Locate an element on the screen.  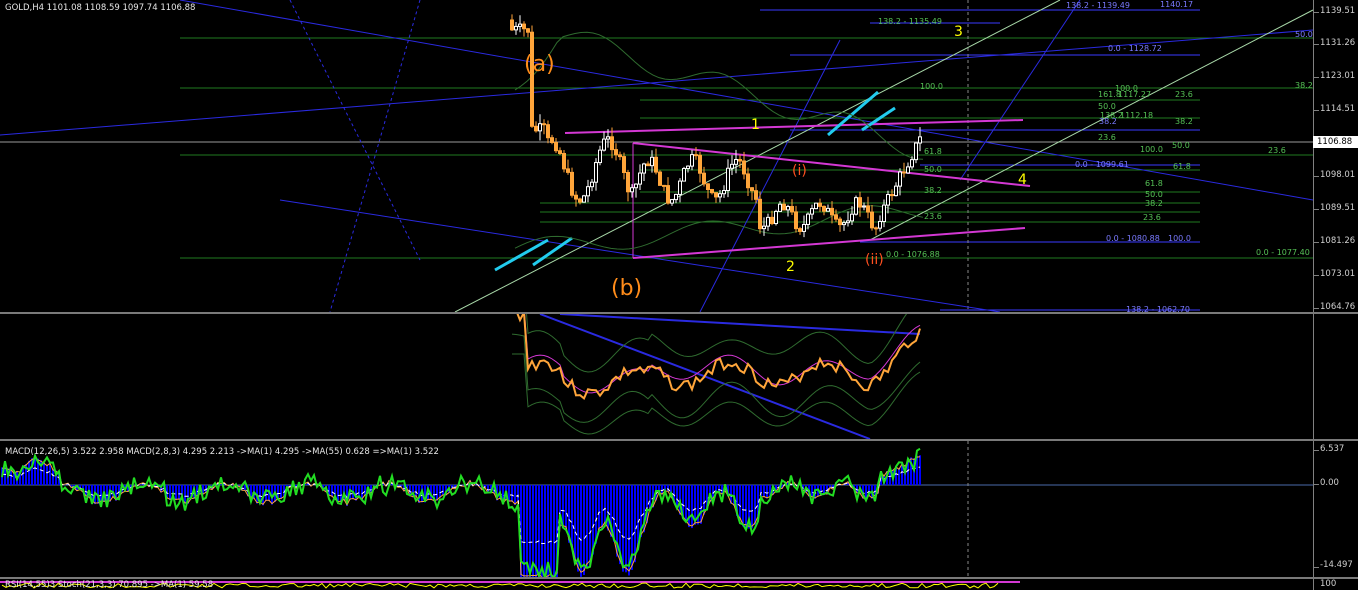
symbol-header: GOLD,H4 1101.08 1108.59 1097.74 1106.88 is located at coordinates (100, 8).